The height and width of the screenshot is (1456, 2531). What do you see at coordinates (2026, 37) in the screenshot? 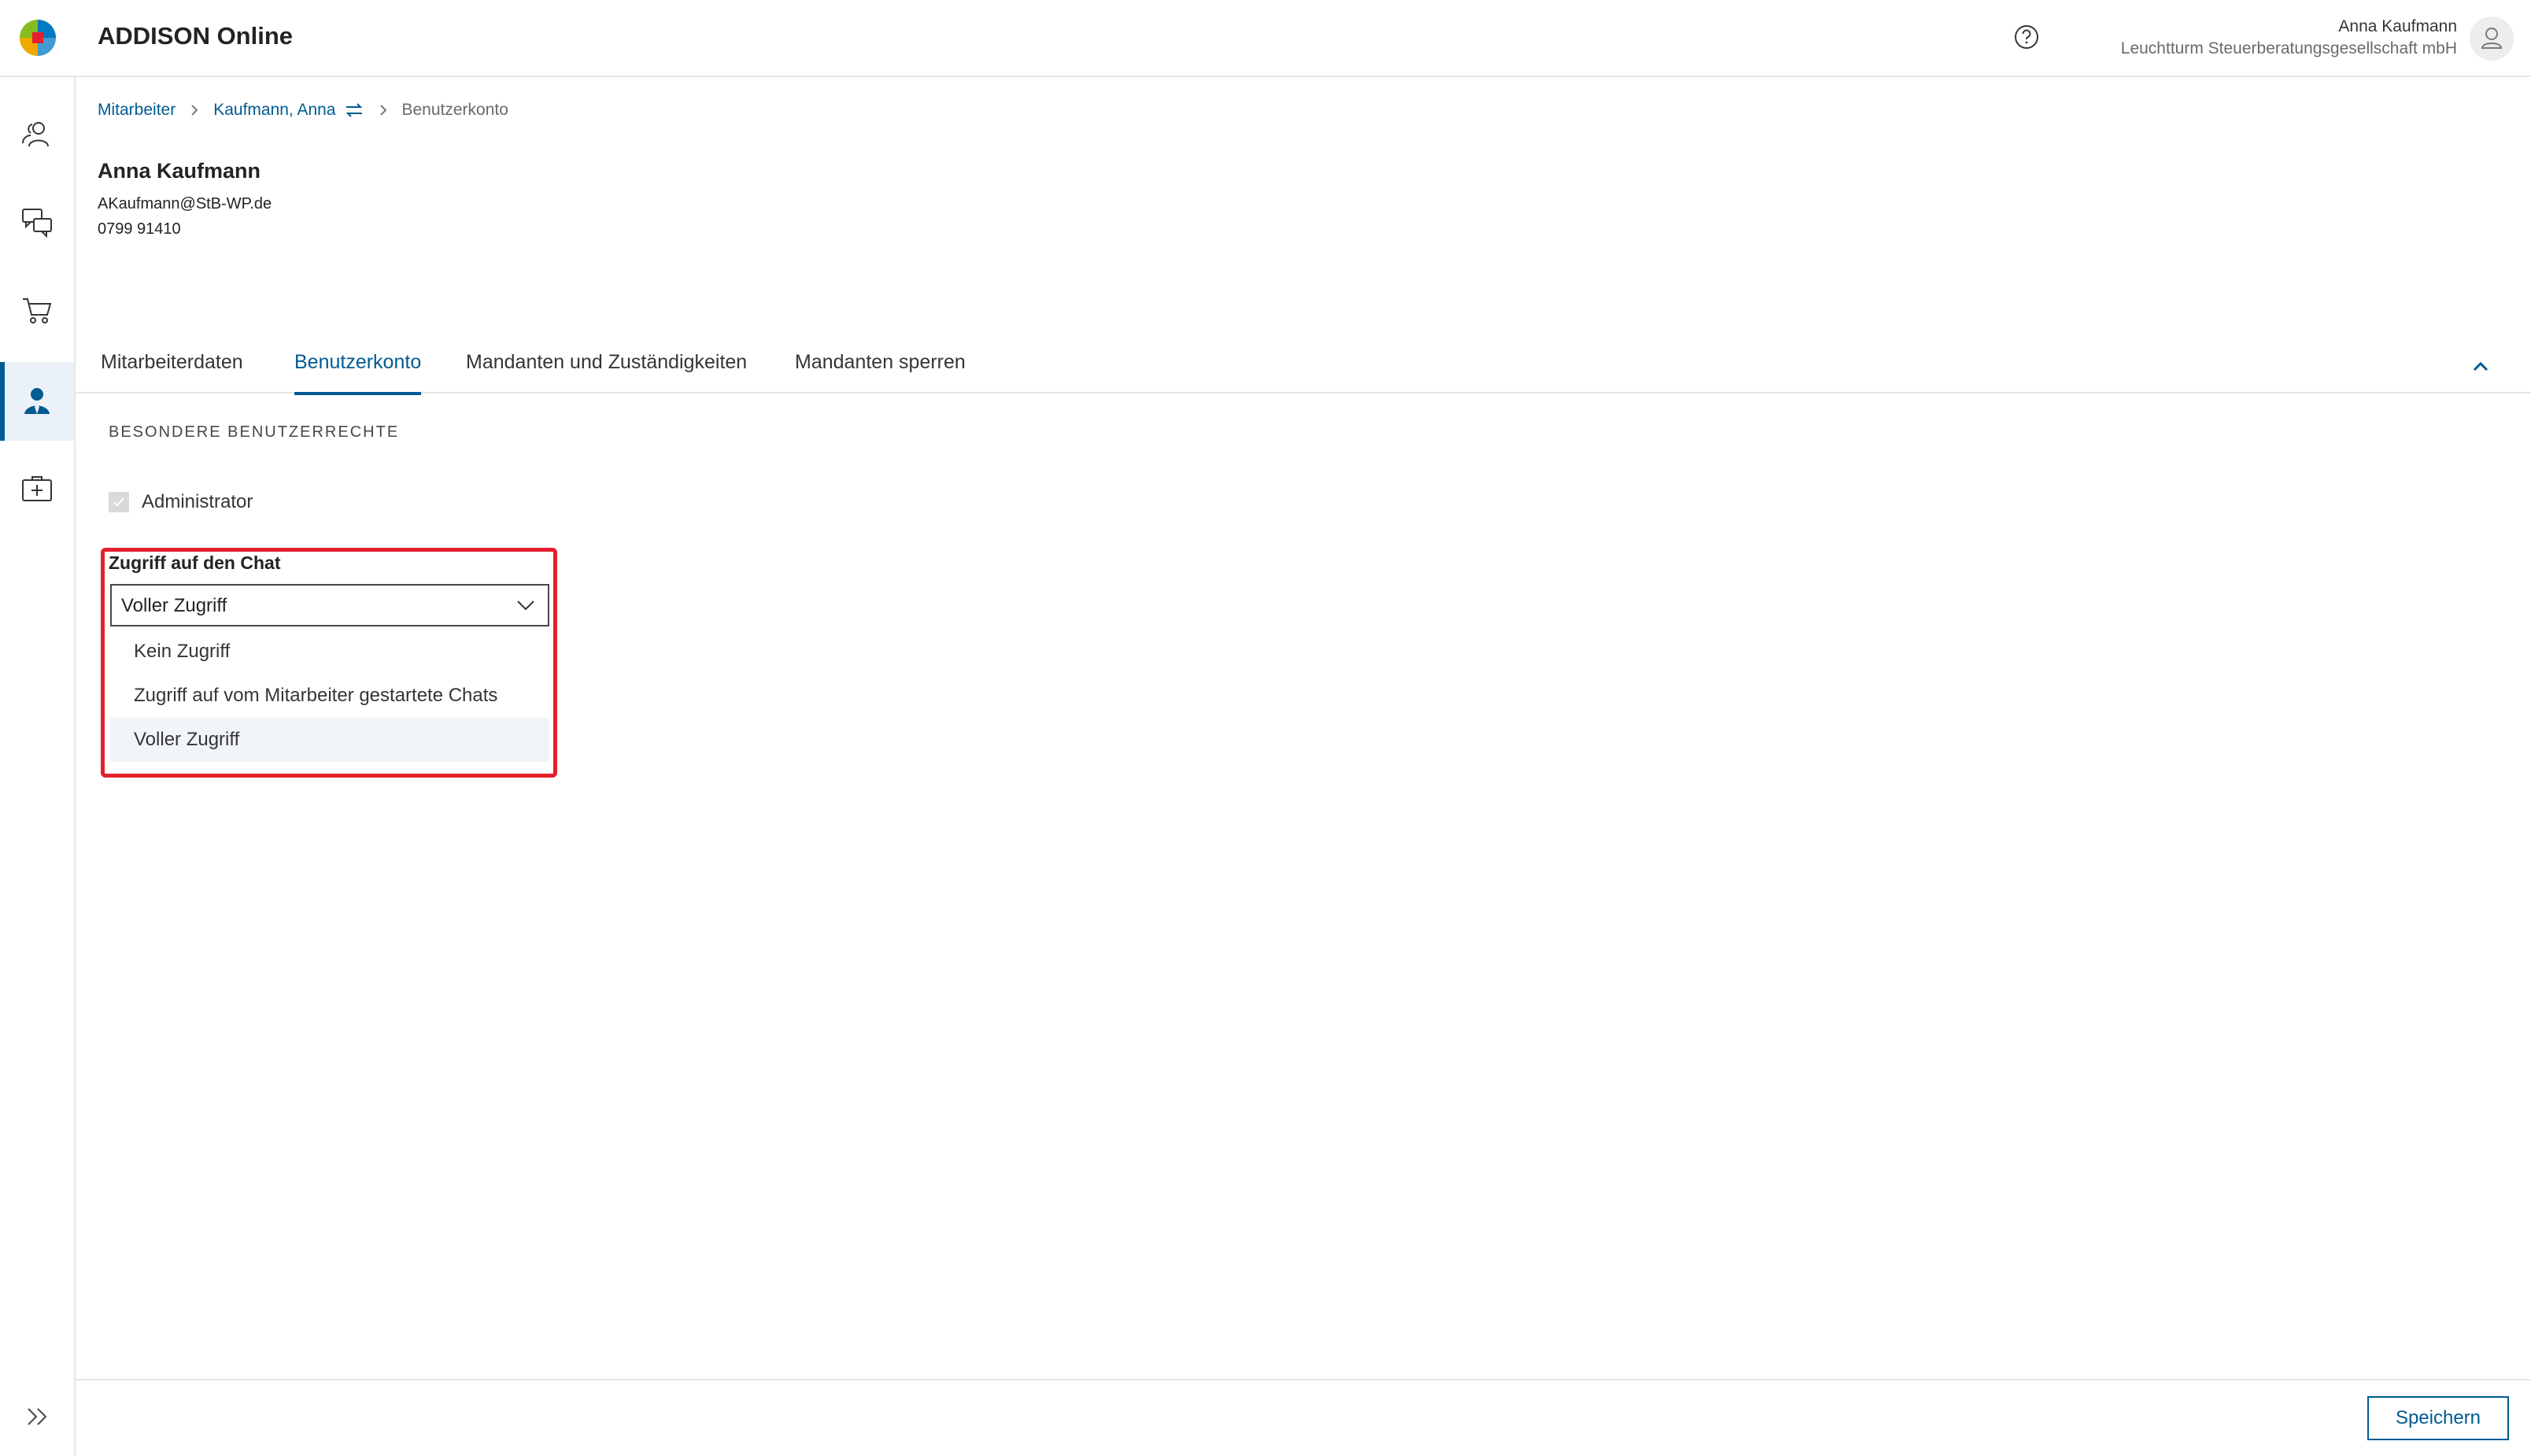
I see `help-icon` at bounding box center [2026, 37].